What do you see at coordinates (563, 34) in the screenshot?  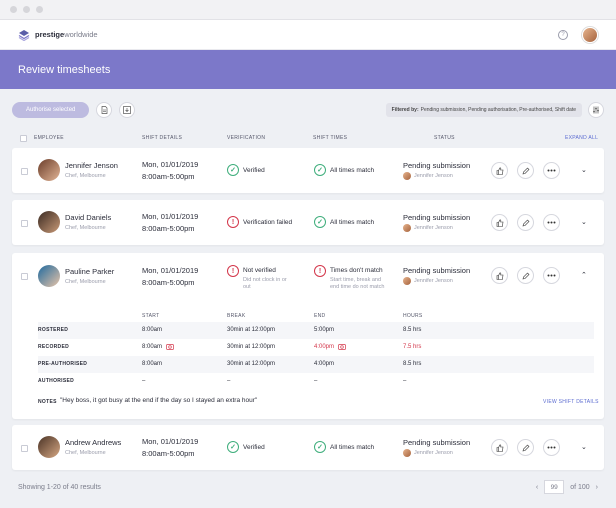 I see `help-icon: ?` at bounding box center [563, 34].